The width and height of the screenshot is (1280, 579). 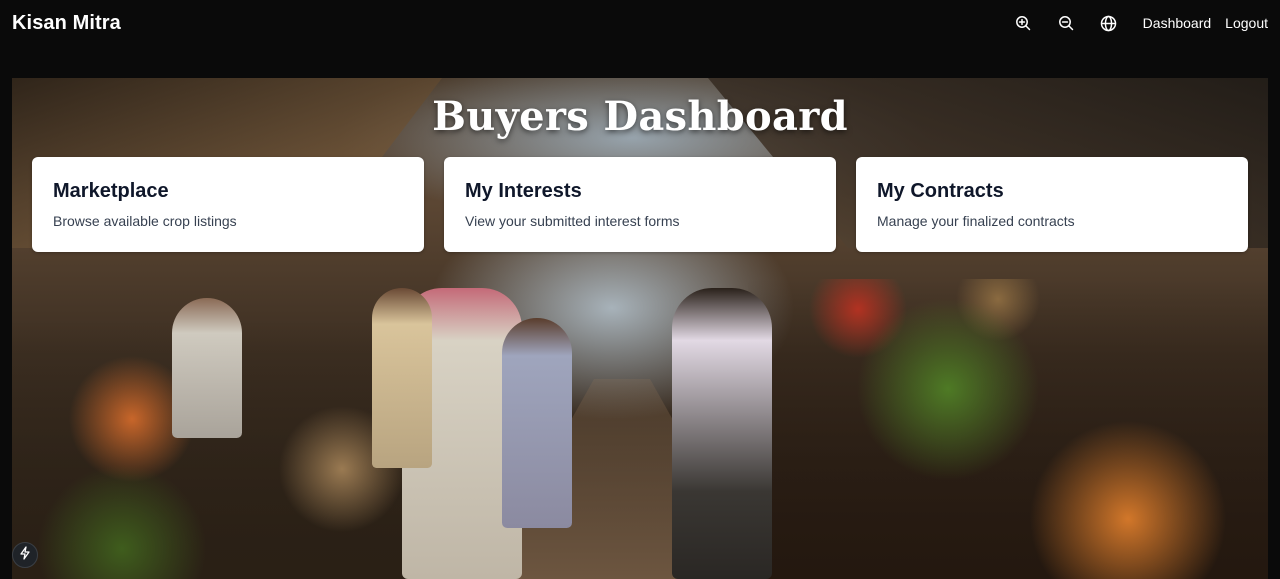 I want to click on lightning-icon, so click(x=25, y=555).